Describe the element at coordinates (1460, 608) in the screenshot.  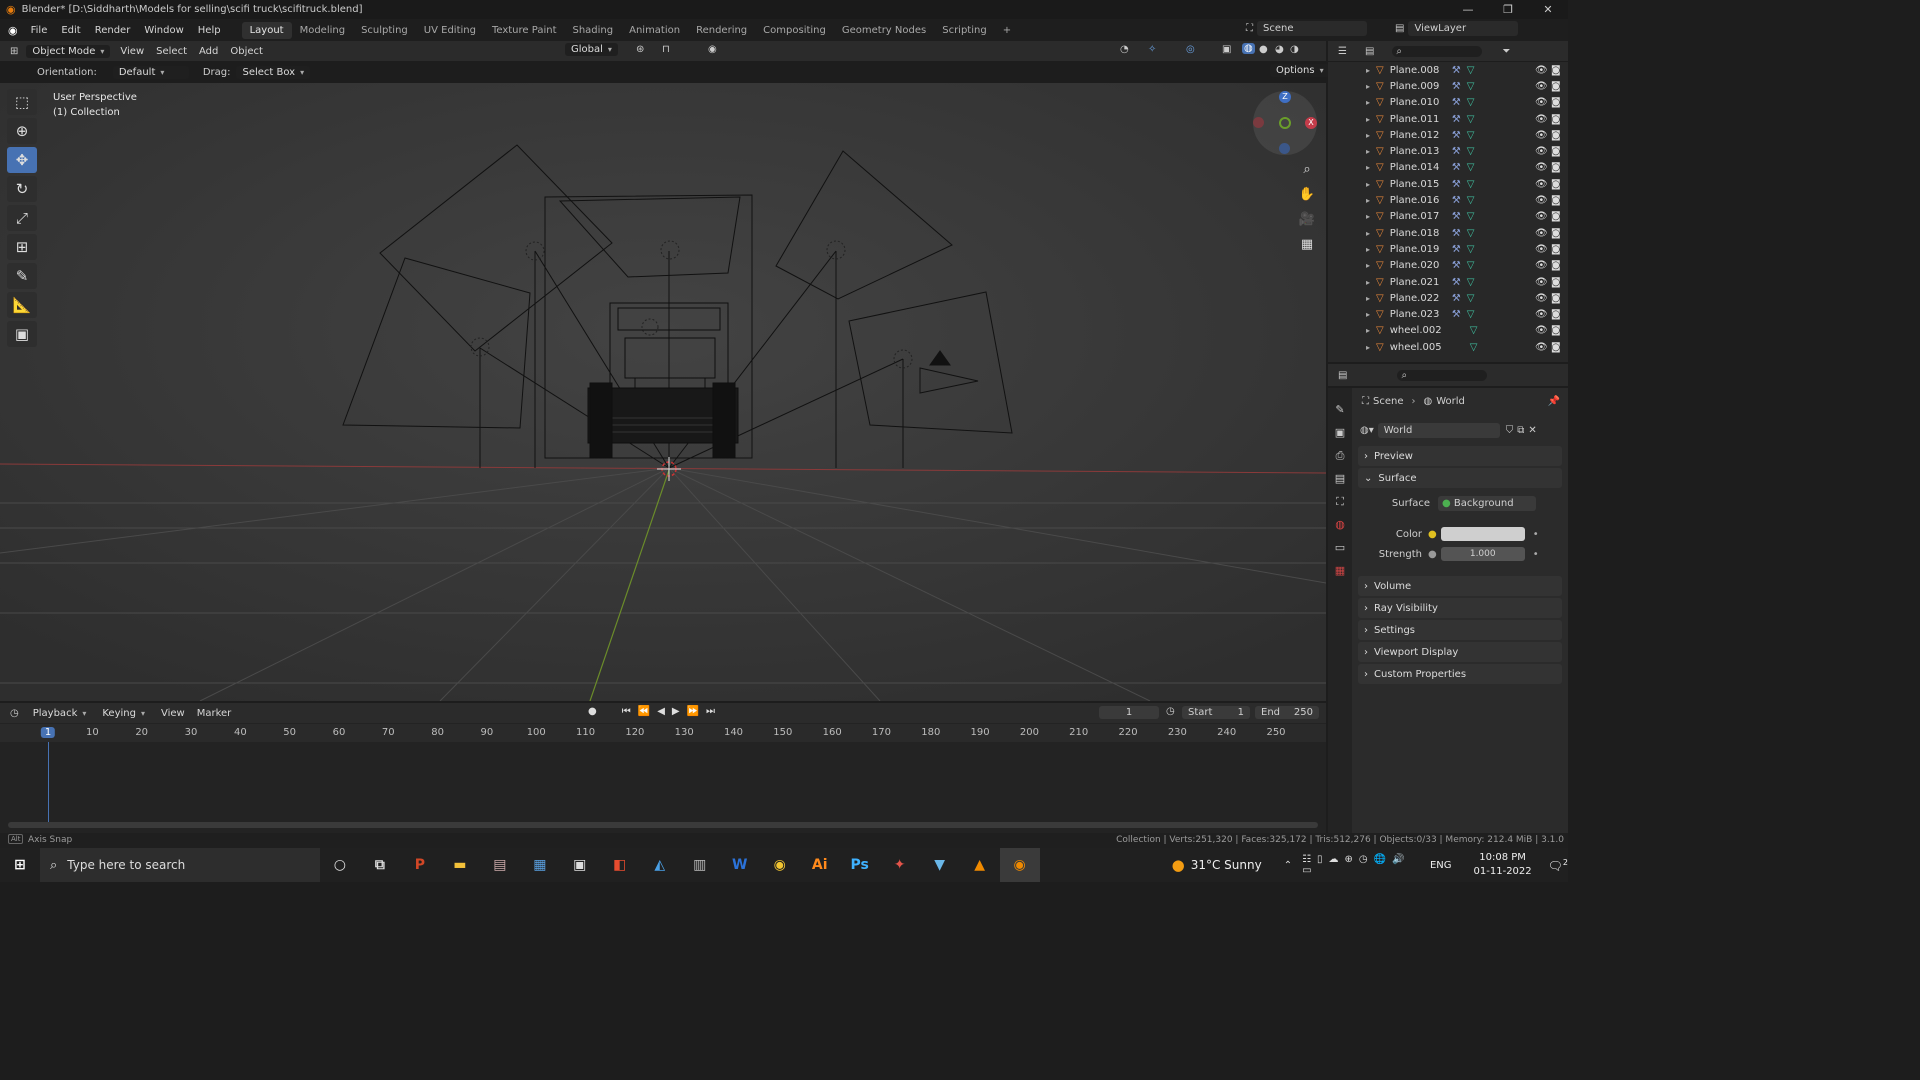
I see `panel-ray-visibility: › Ray Visibility` at that location.